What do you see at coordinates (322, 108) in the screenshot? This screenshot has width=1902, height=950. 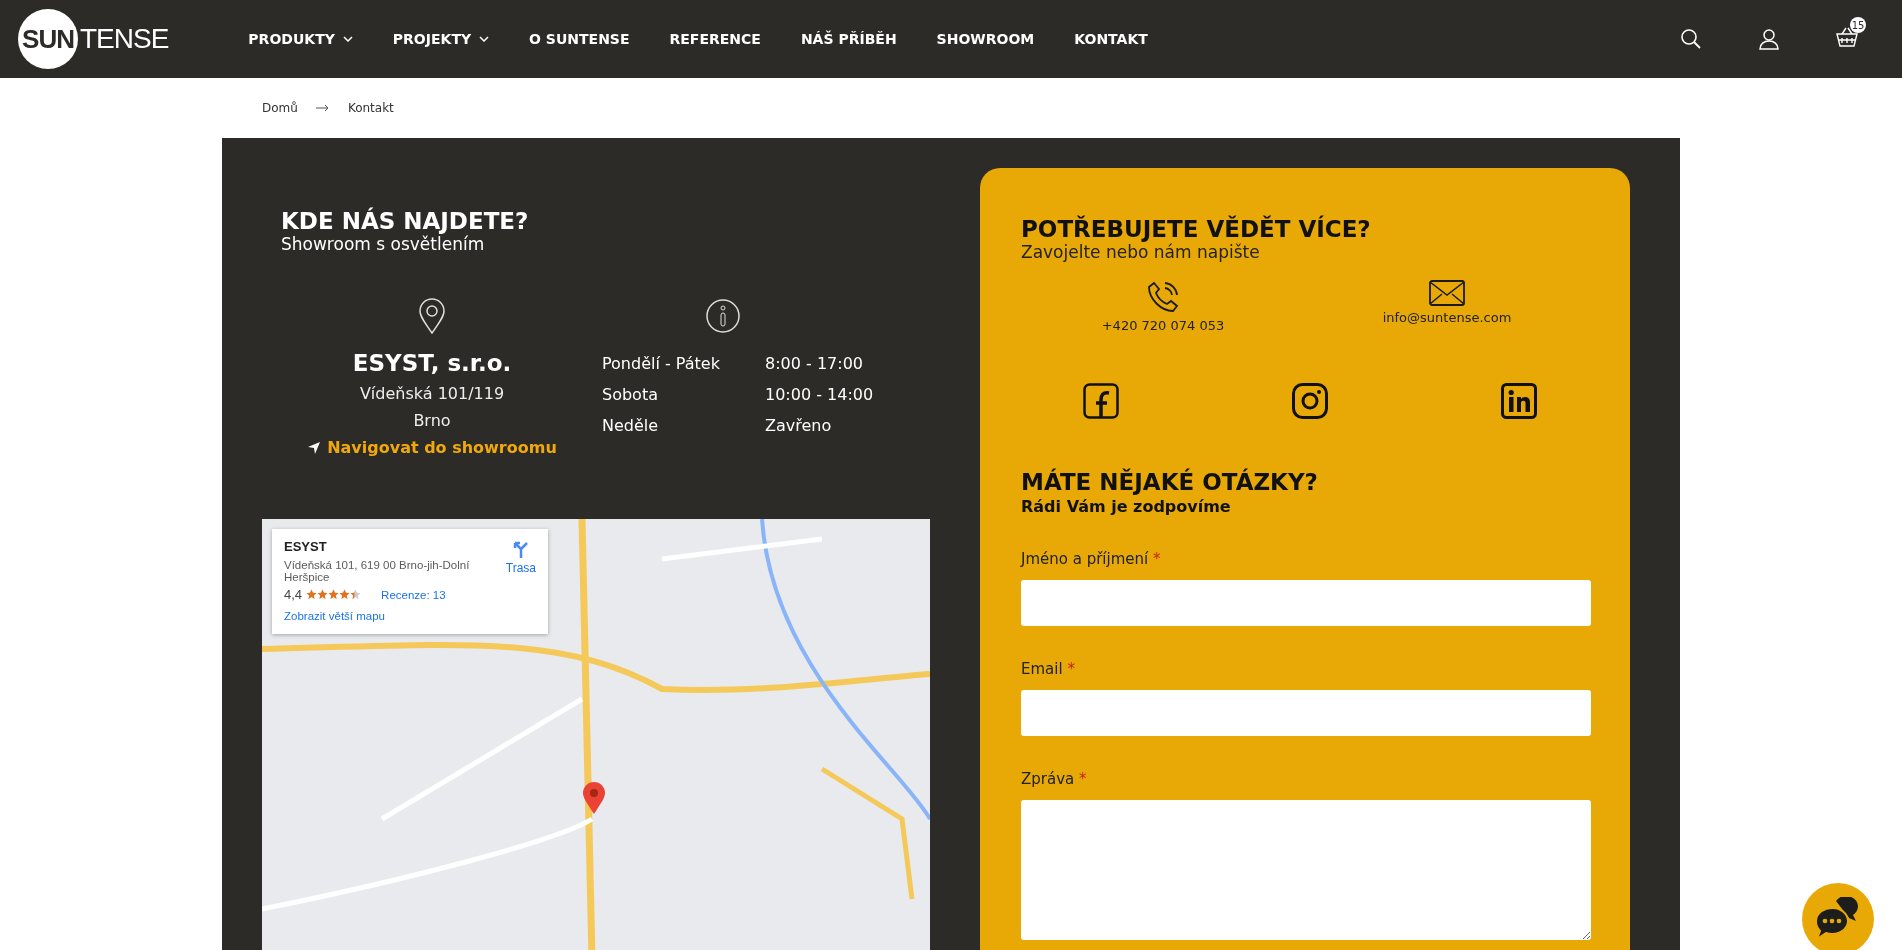 I see `arrow-icon` at bounding box center [322, 108].